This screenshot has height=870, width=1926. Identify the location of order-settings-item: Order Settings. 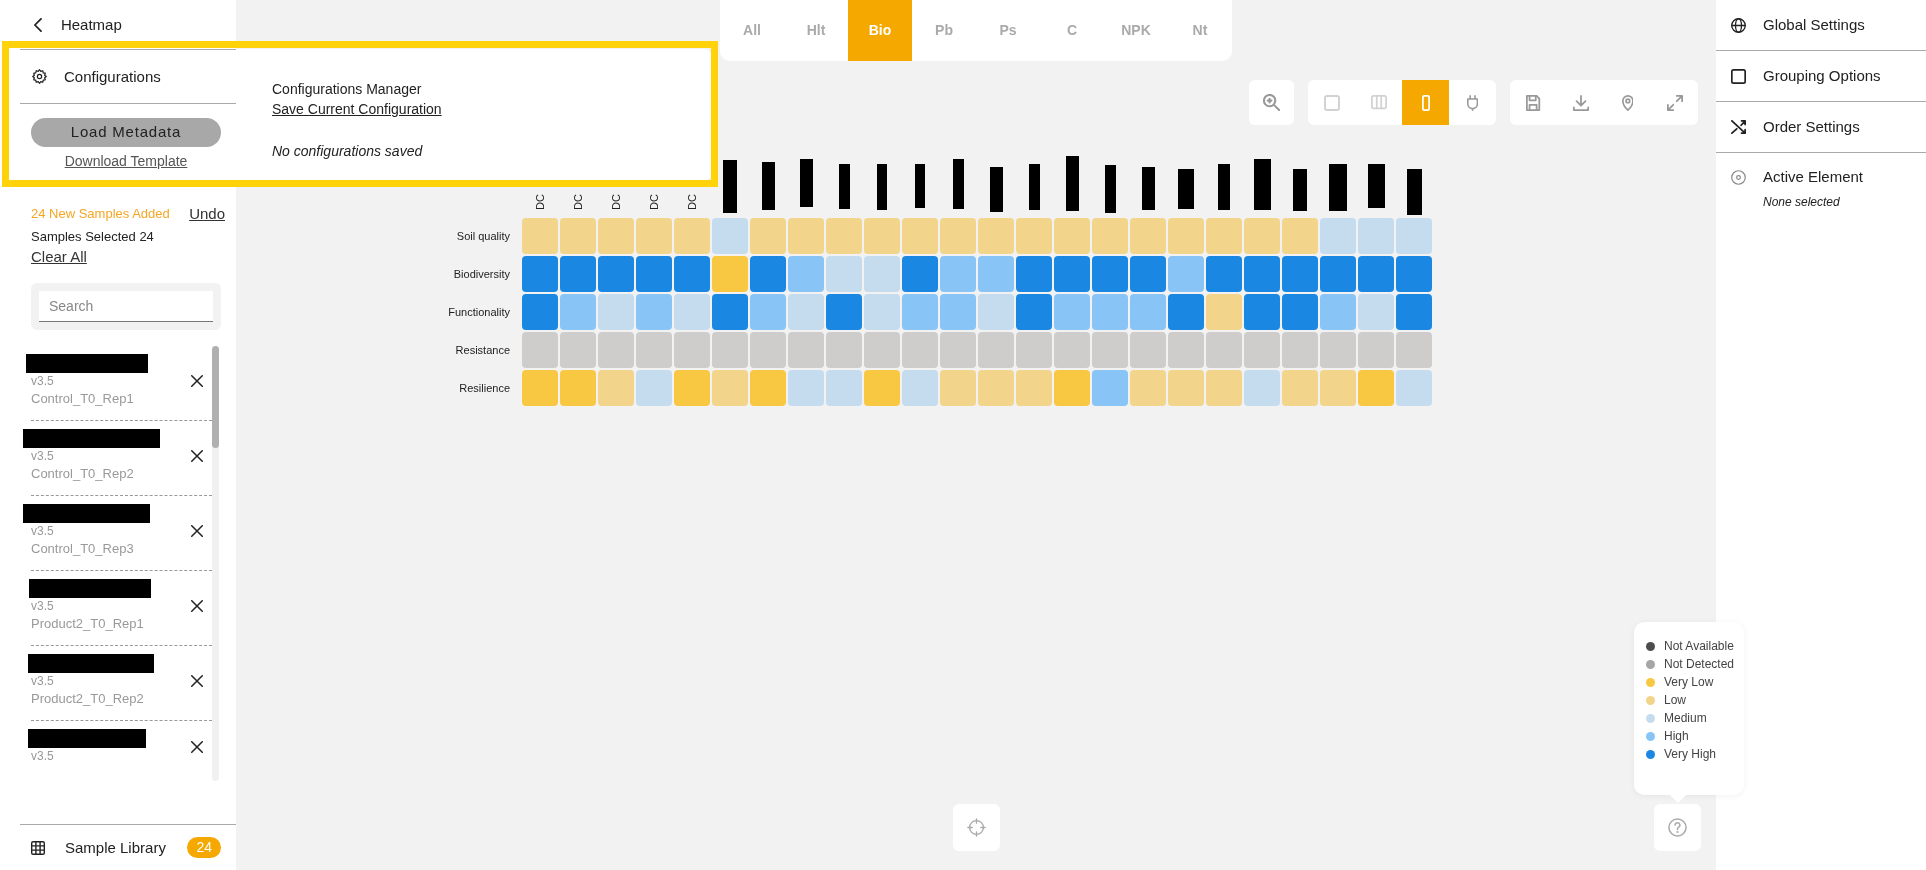
(1795, 127).